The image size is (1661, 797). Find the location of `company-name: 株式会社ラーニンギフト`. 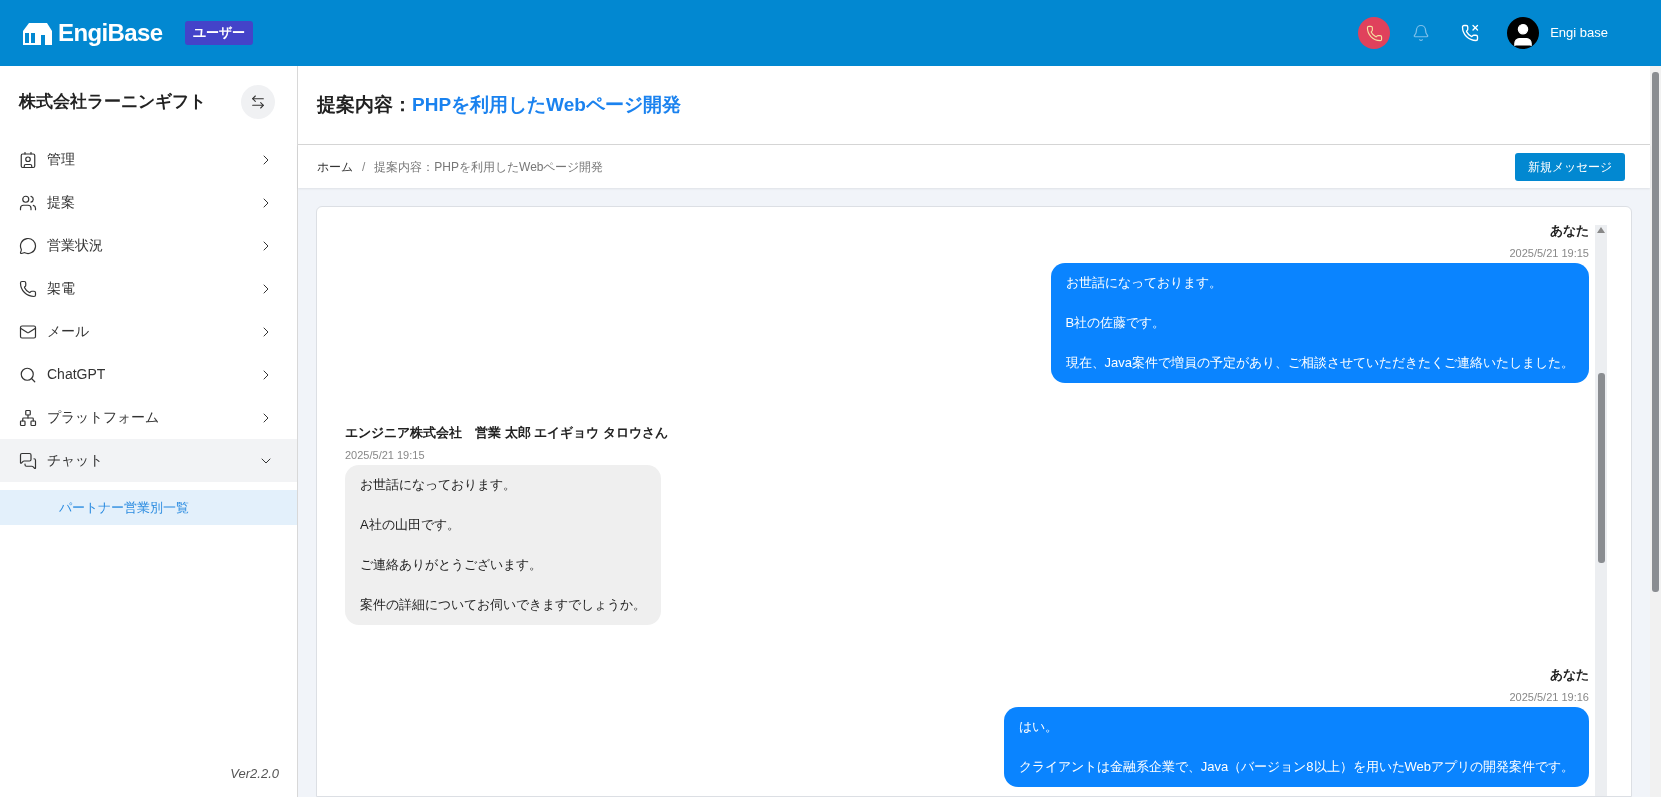

company-name: 株式会社ラーニンギフト is located at coordinates (113, 102).